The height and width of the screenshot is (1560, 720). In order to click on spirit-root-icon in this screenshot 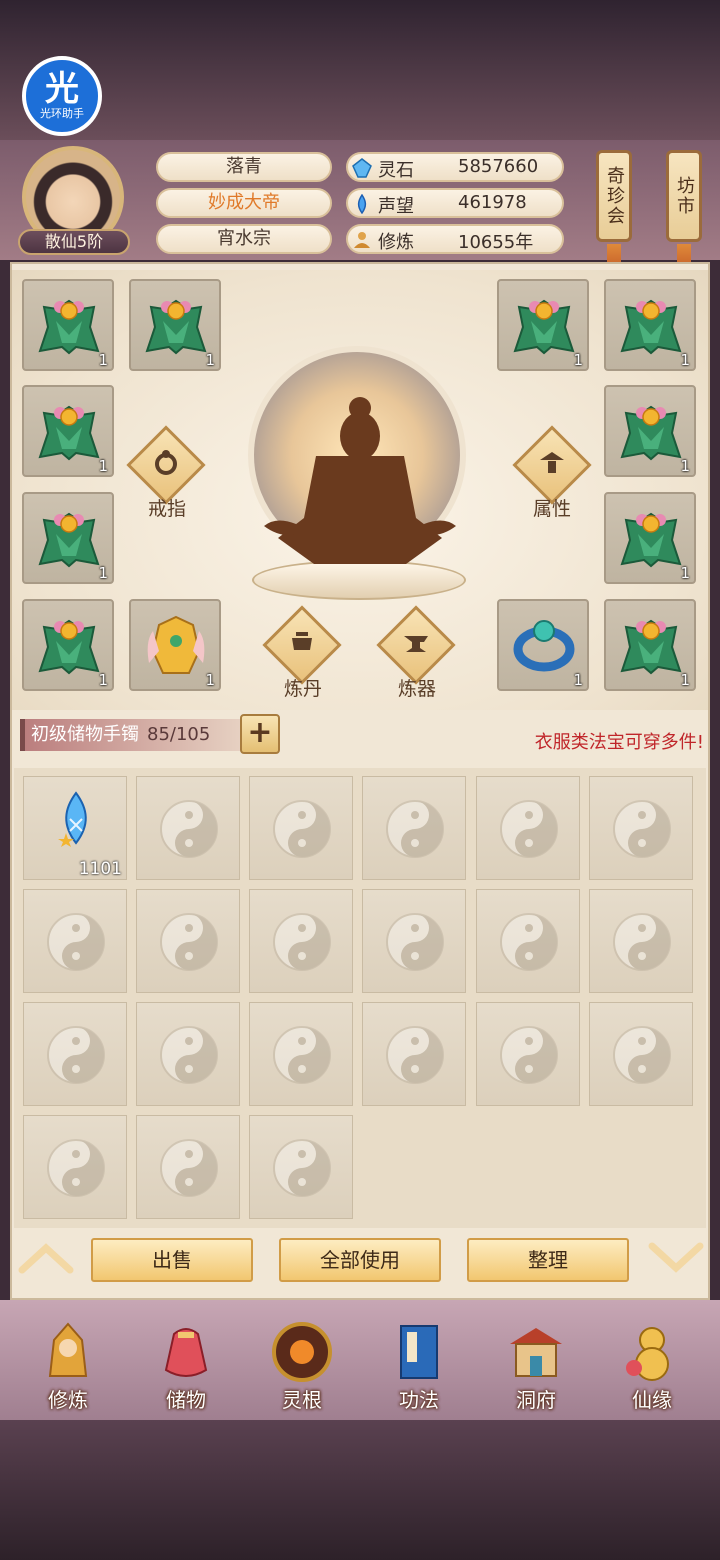, I will do `click(302, 1352)`.